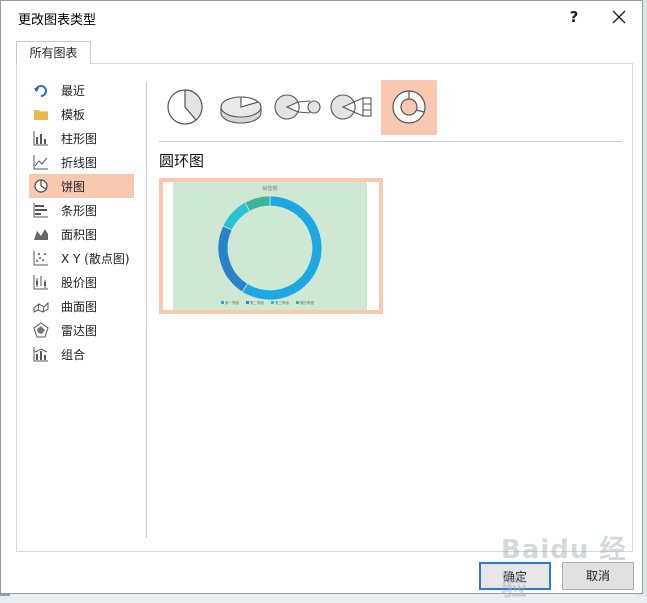 Image resolution: width=647 pixels, height=603 pixels. I want to click on sidebar-item-bar: 条形图, so click(81, 210).